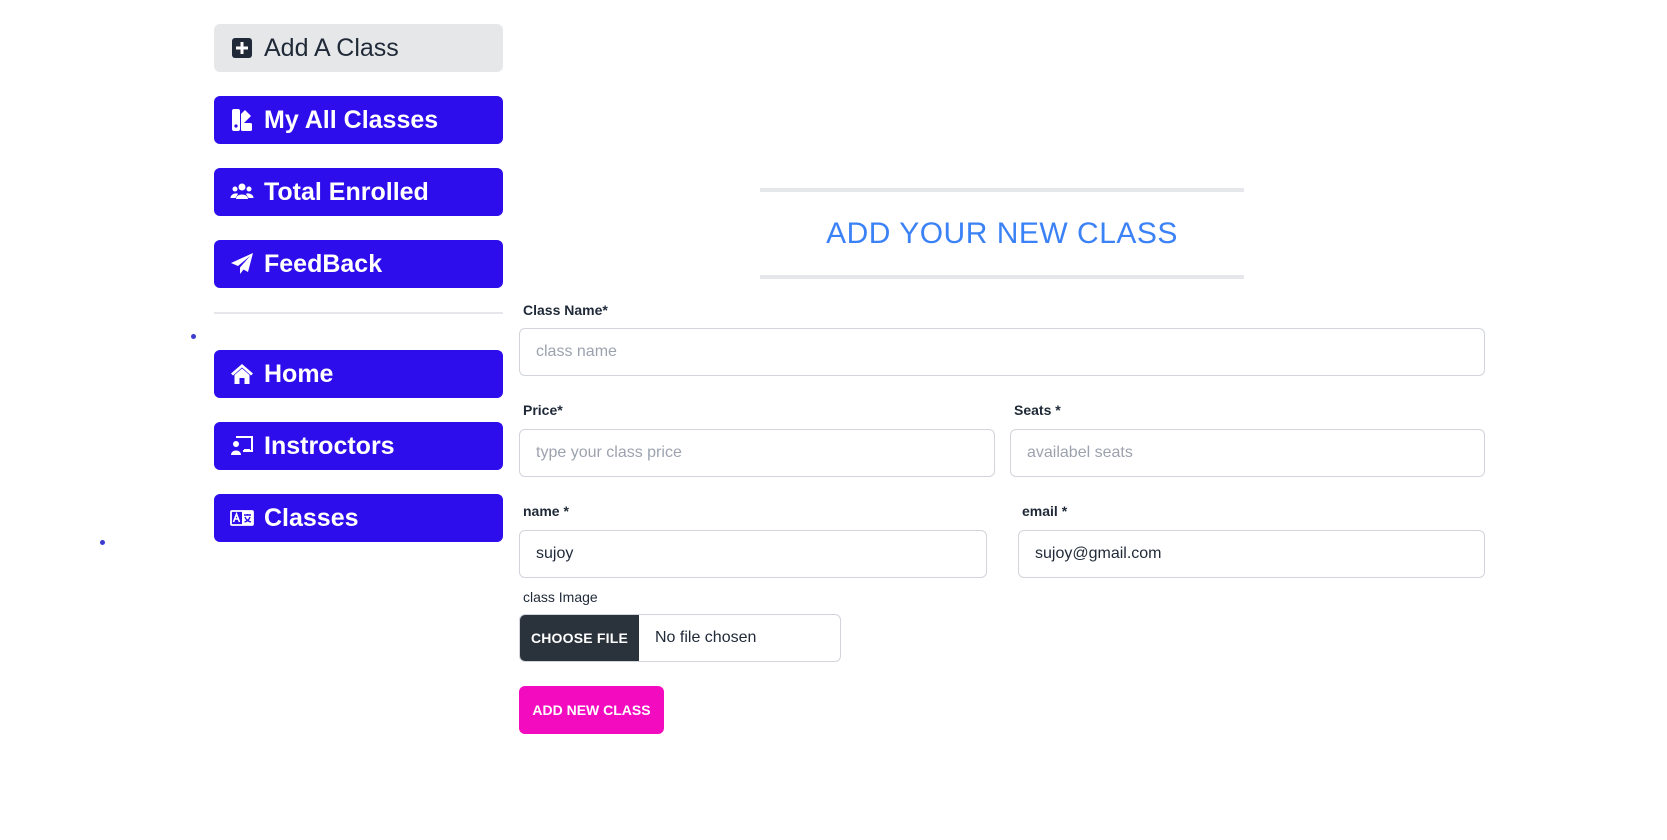 The image size is (1667, 840). What do you see at coordinates (358, 313) in the screenshot?
I see `sidebar-divider` at bounding box center [358, 313].